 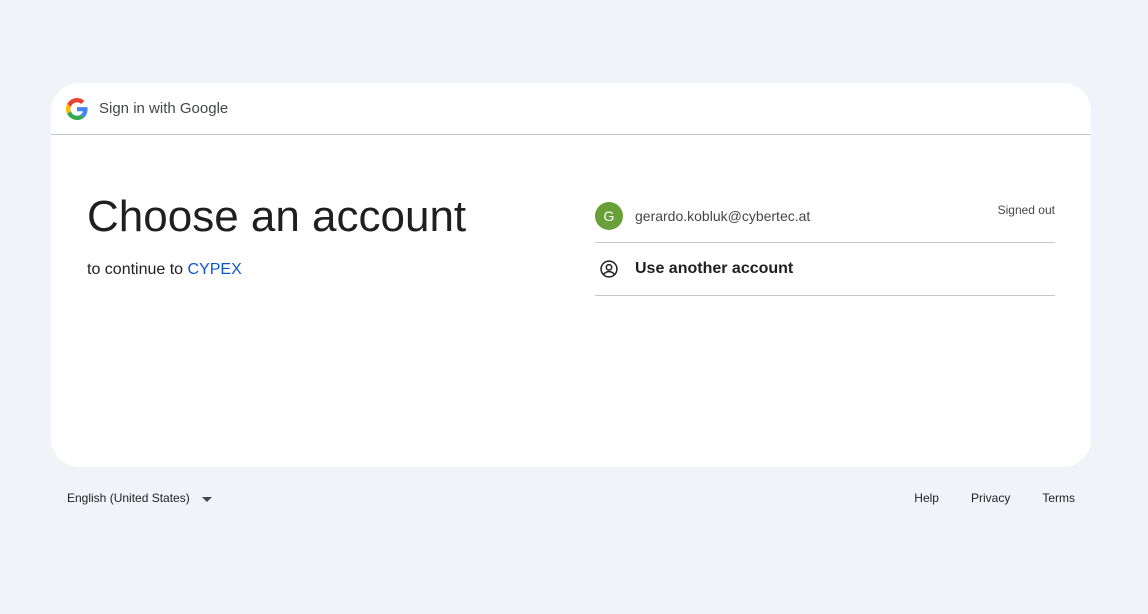 I want to click on use-another-account-label: Use another account, so click(x=714, y=268).